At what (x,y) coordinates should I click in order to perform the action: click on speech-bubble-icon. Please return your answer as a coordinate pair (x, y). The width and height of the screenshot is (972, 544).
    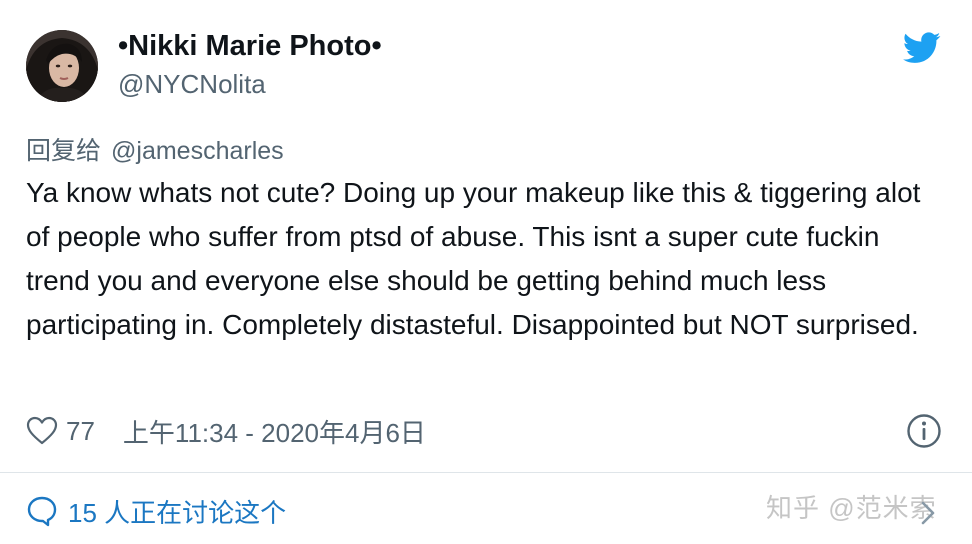
    Looking at the image, I should click on (42, 511).